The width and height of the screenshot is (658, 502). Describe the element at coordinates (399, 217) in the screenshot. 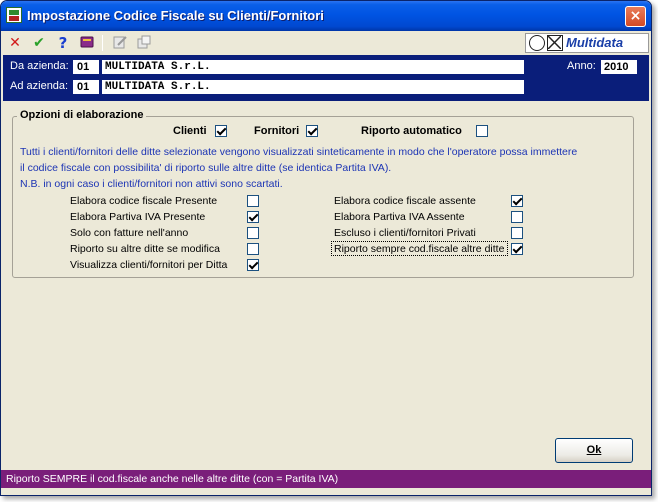

I see `opt-label-iva-assente: Elabora Partiva IVA Assente` at that location.